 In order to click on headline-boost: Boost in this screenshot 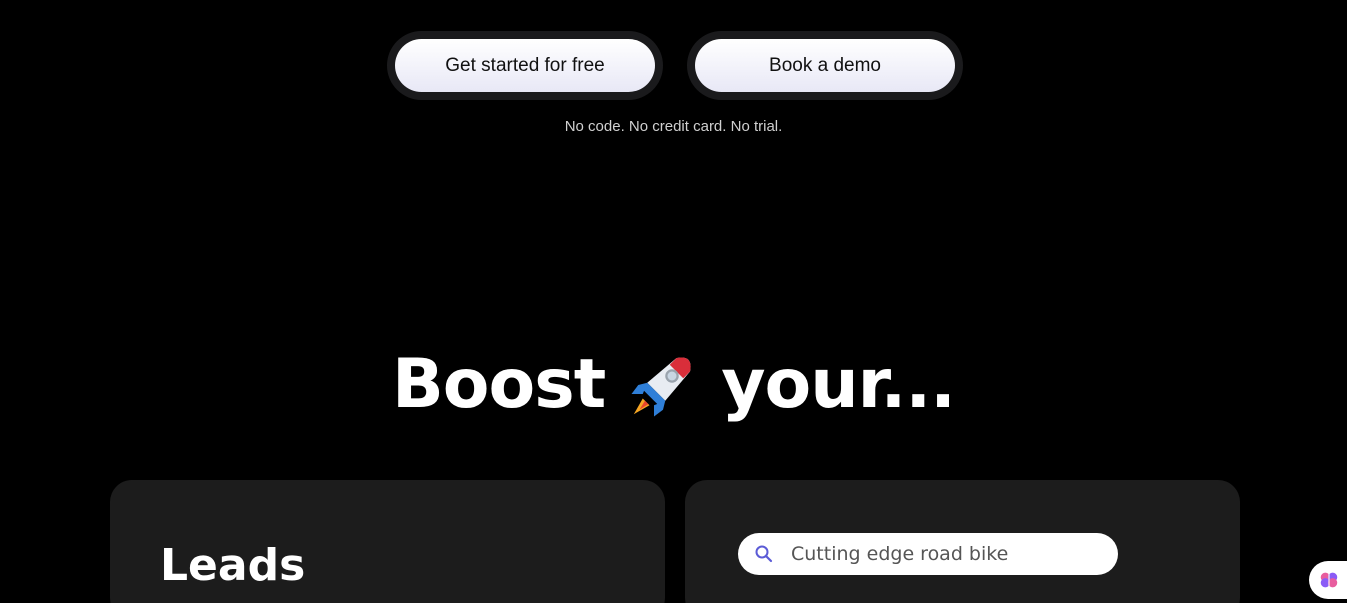, I will do `click(498, 384)`.